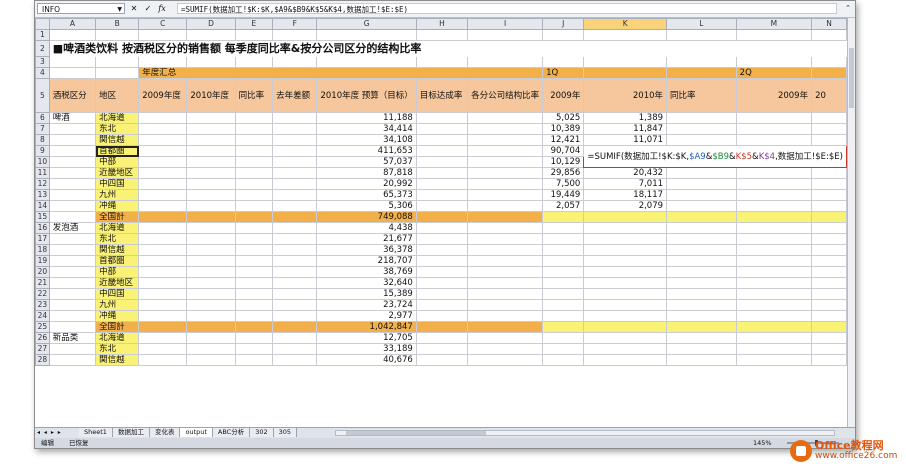 This screenshot has height=475, width=906. I want to click on region-cell: 首都圏, so click(117, 261).